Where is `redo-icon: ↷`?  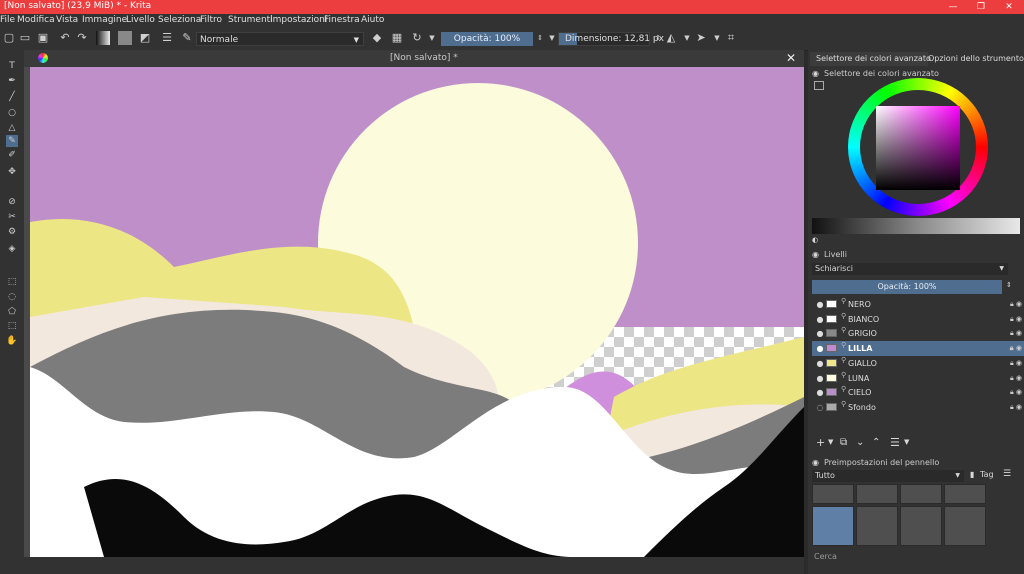
redo-icon: ↷ is located at coordinates (82, 38).